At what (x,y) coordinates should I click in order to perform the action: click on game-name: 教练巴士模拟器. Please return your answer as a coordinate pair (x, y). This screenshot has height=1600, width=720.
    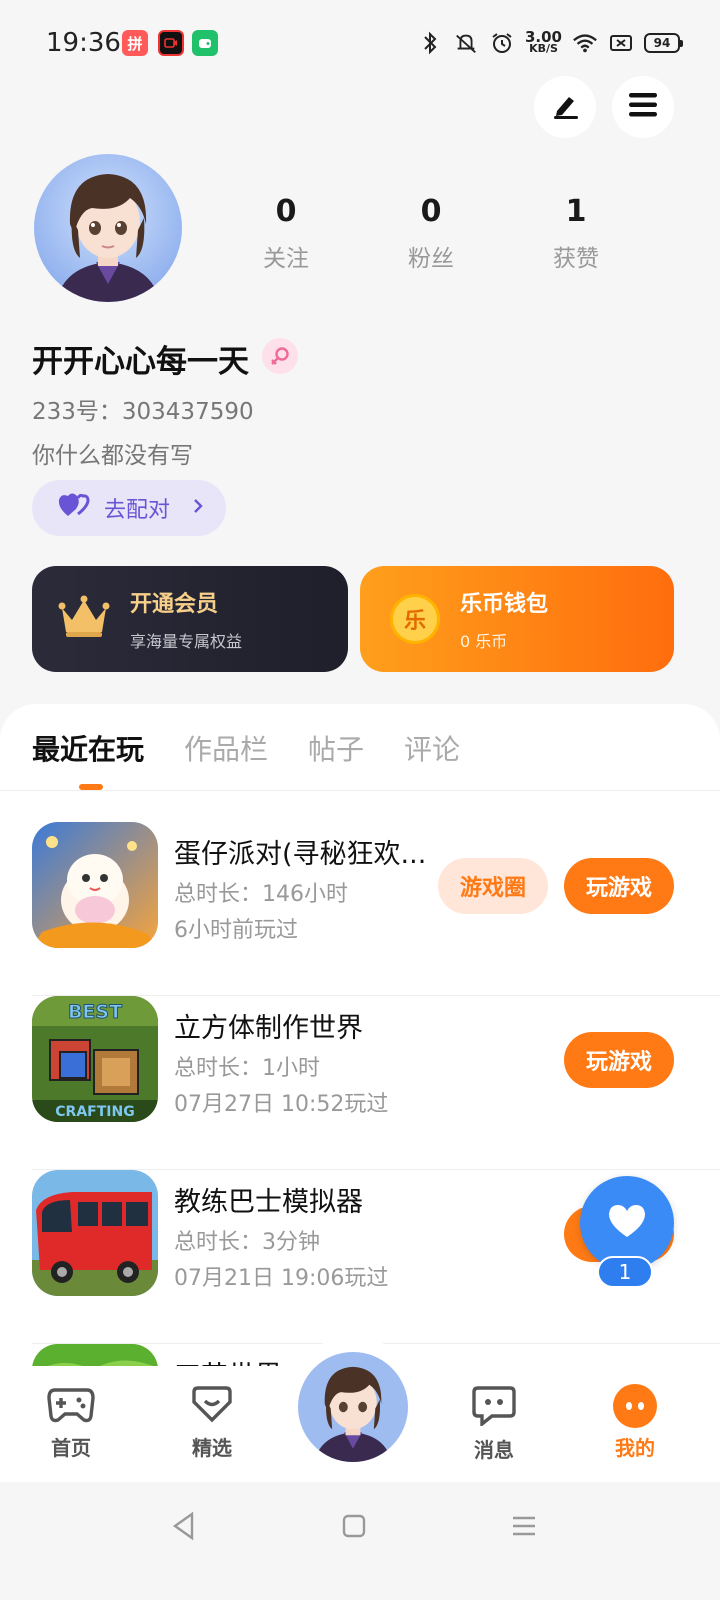
    Looking at the image, I should click on (268, 1202).